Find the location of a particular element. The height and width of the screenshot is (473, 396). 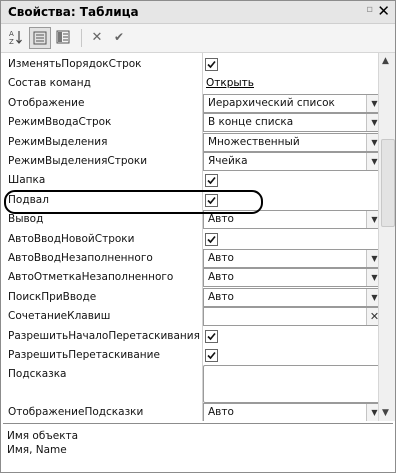

toolbar: AZ ✕ ✔ is located at coordinates (198, 38).